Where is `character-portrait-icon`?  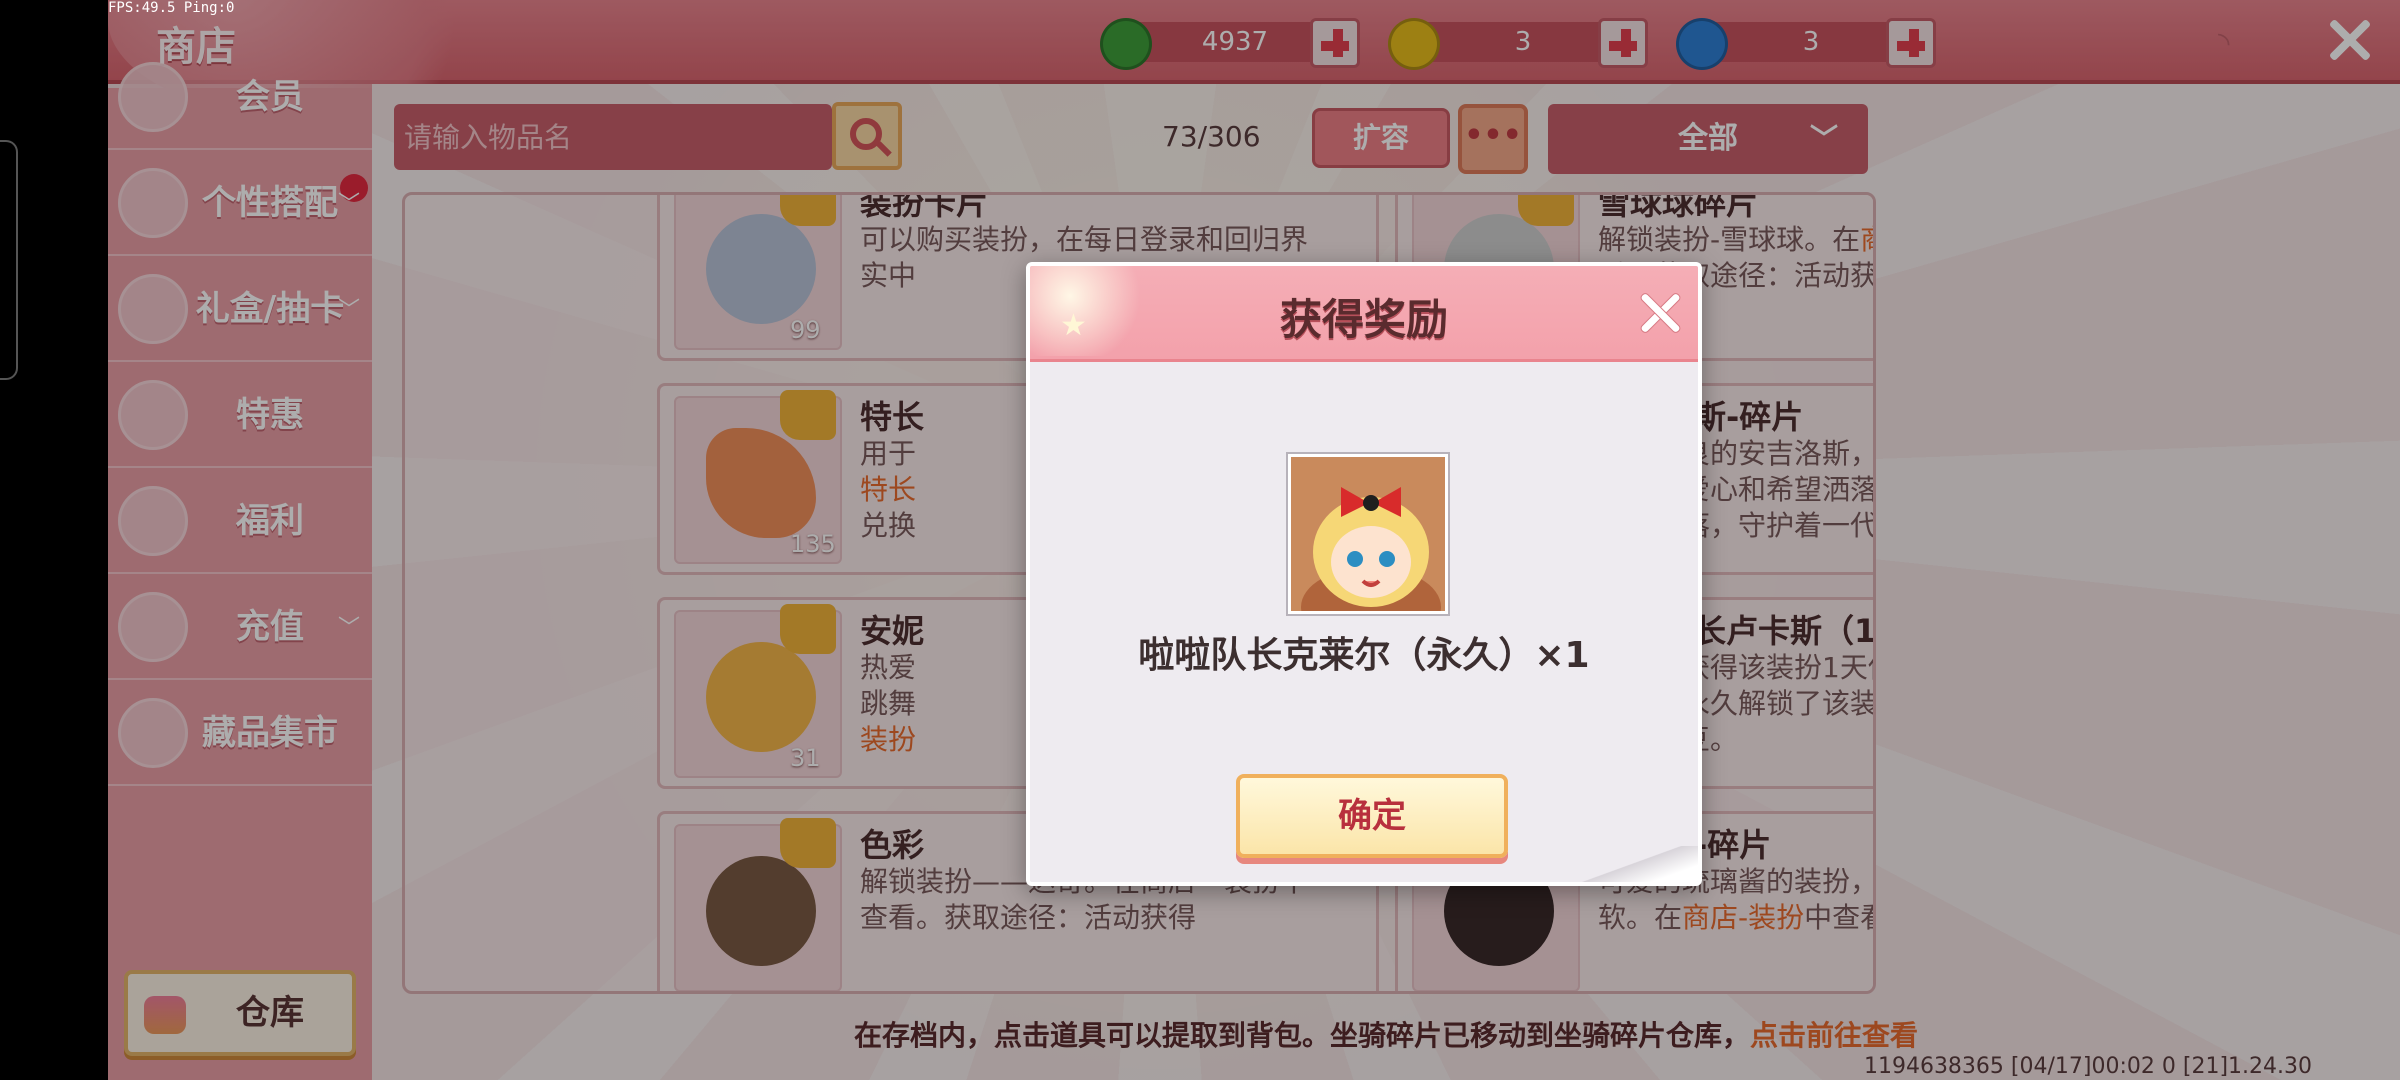 character-portrait-icon is located at coordinates (1368, 534).